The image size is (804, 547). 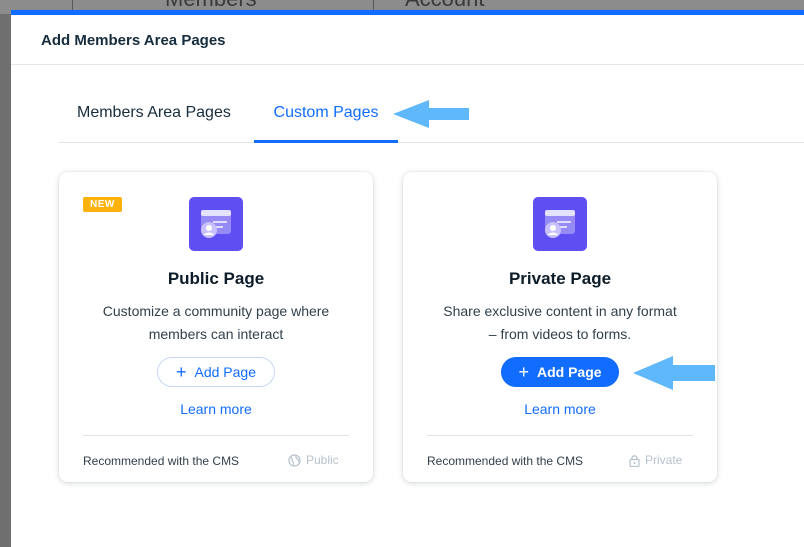 I want to click on dialog-title: Add Members Area Pages, so click(x=133, y=40).